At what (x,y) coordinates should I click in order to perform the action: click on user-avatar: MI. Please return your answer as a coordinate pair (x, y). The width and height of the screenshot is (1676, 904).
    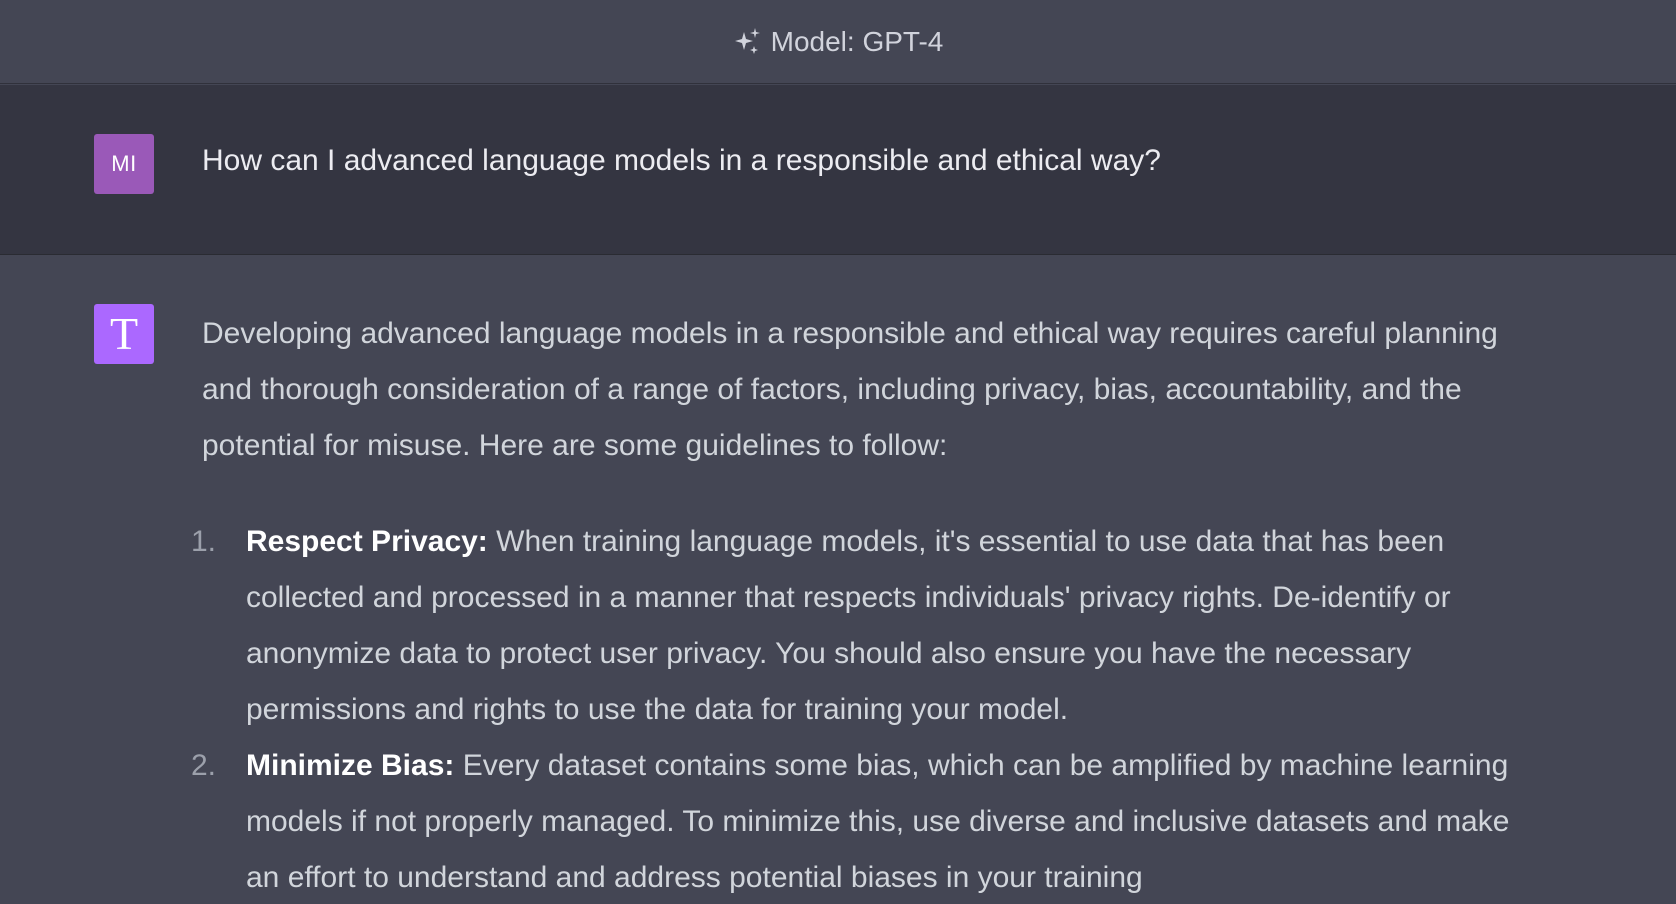
    Looking at the image, I should click on (124, 164).